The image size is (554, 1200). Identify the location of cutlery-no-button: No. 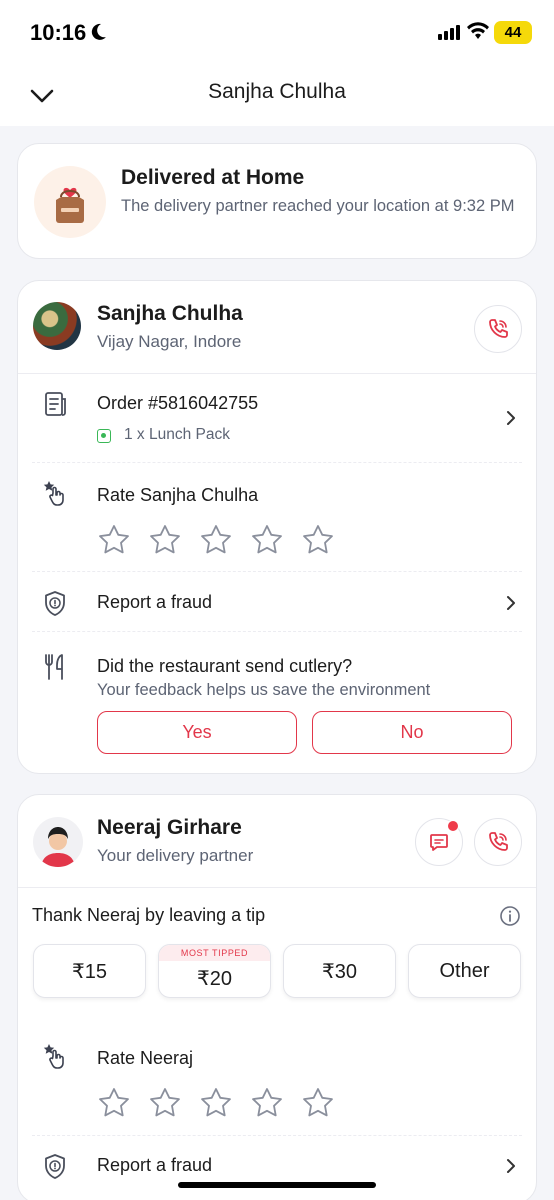
(412, 732).